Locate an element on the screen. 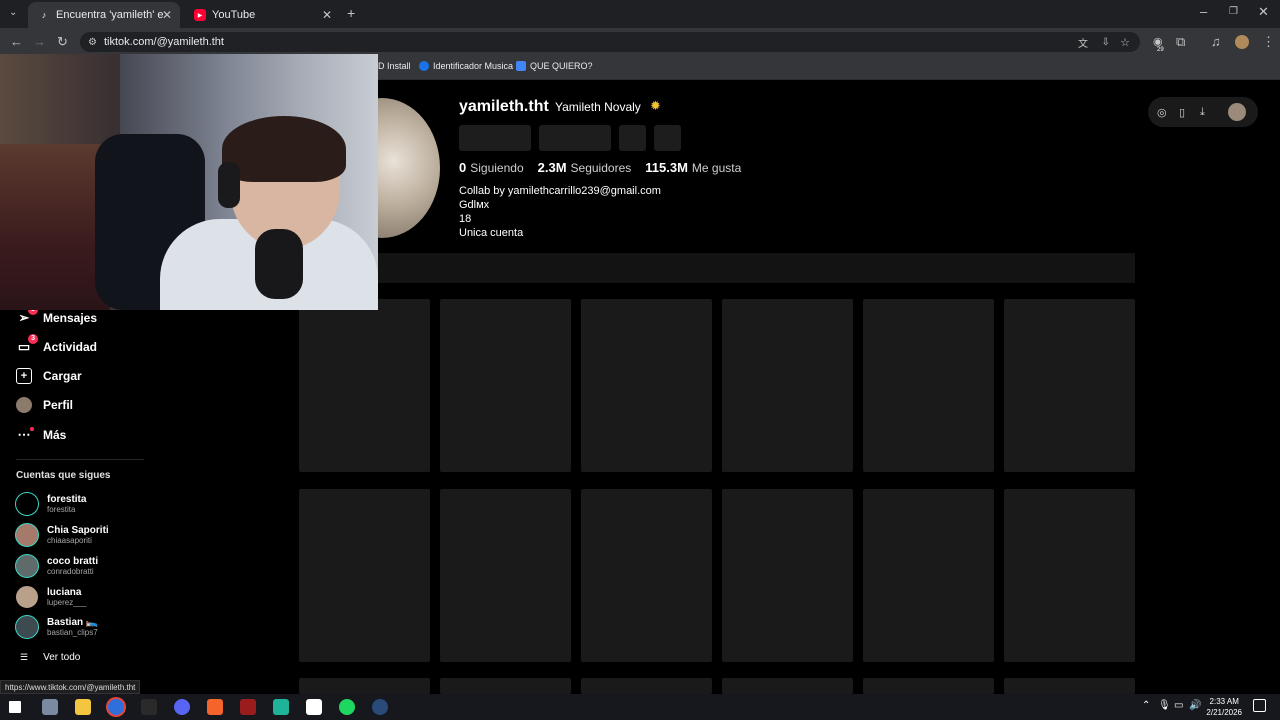 This screenshot has width=1280, height=720. chrome-icon is located at coordinates (116, 707).